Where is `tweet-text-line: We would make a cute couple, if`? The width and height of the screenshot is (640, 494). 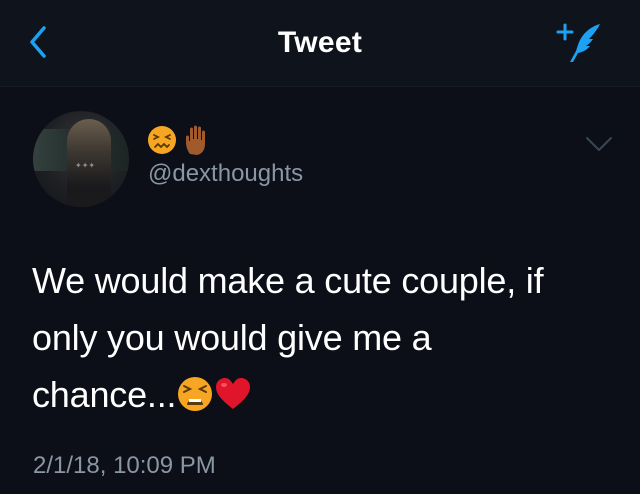
tweet-text-line: We would make a cute couple, if is located at coordinates (288, 280).